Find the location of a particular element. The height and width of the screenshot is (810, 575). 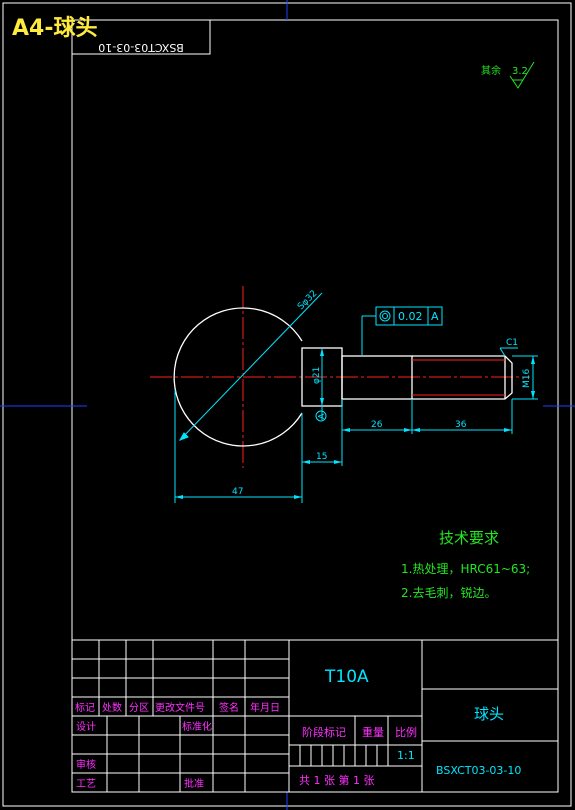

drawing-no-text: BSXCT03-03-10 is located at coordinates (478, 770).